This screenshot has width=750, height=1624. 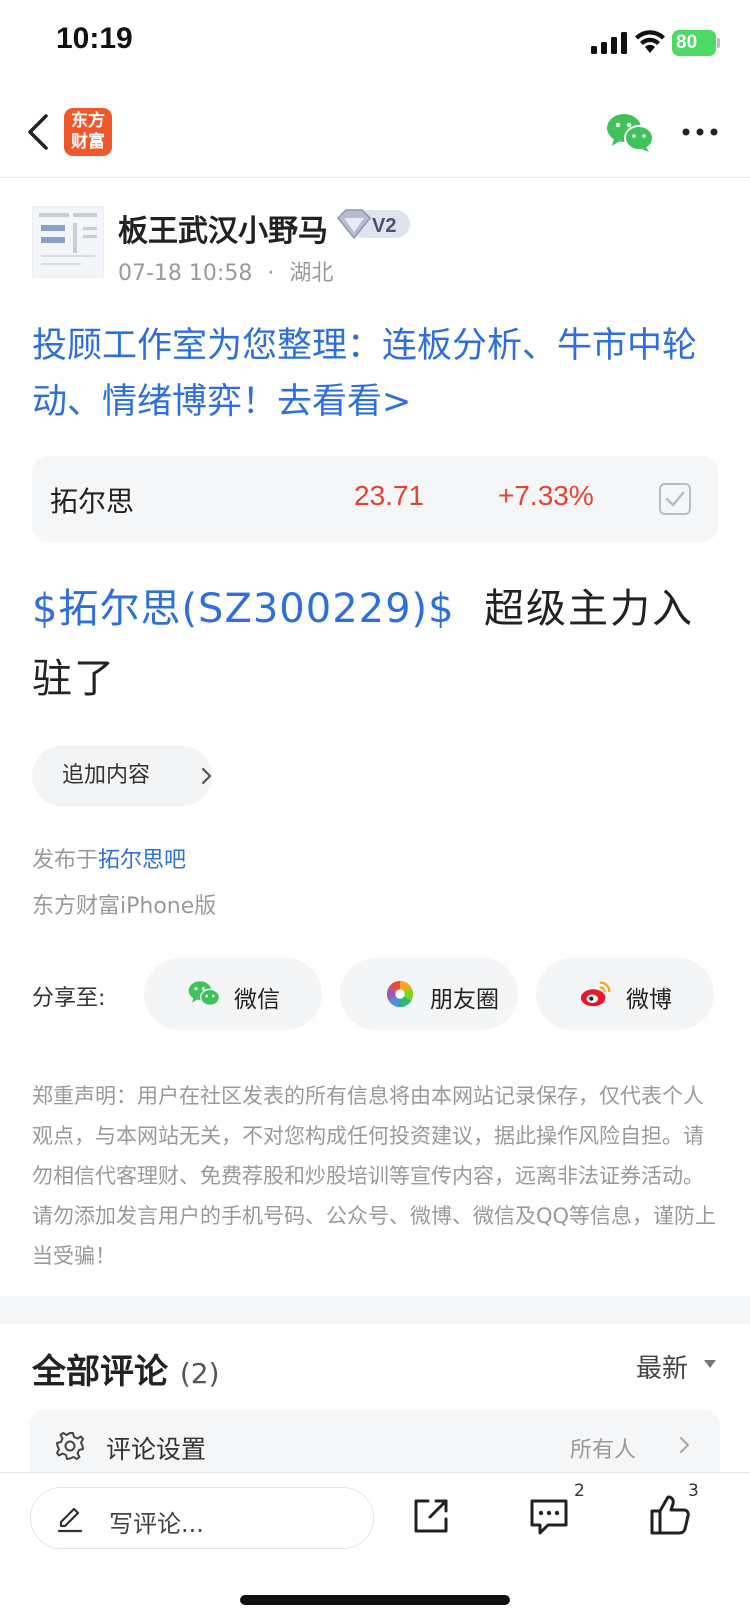 I want to click on sort-dropdown: 最新, so click(x=662, y=1366).